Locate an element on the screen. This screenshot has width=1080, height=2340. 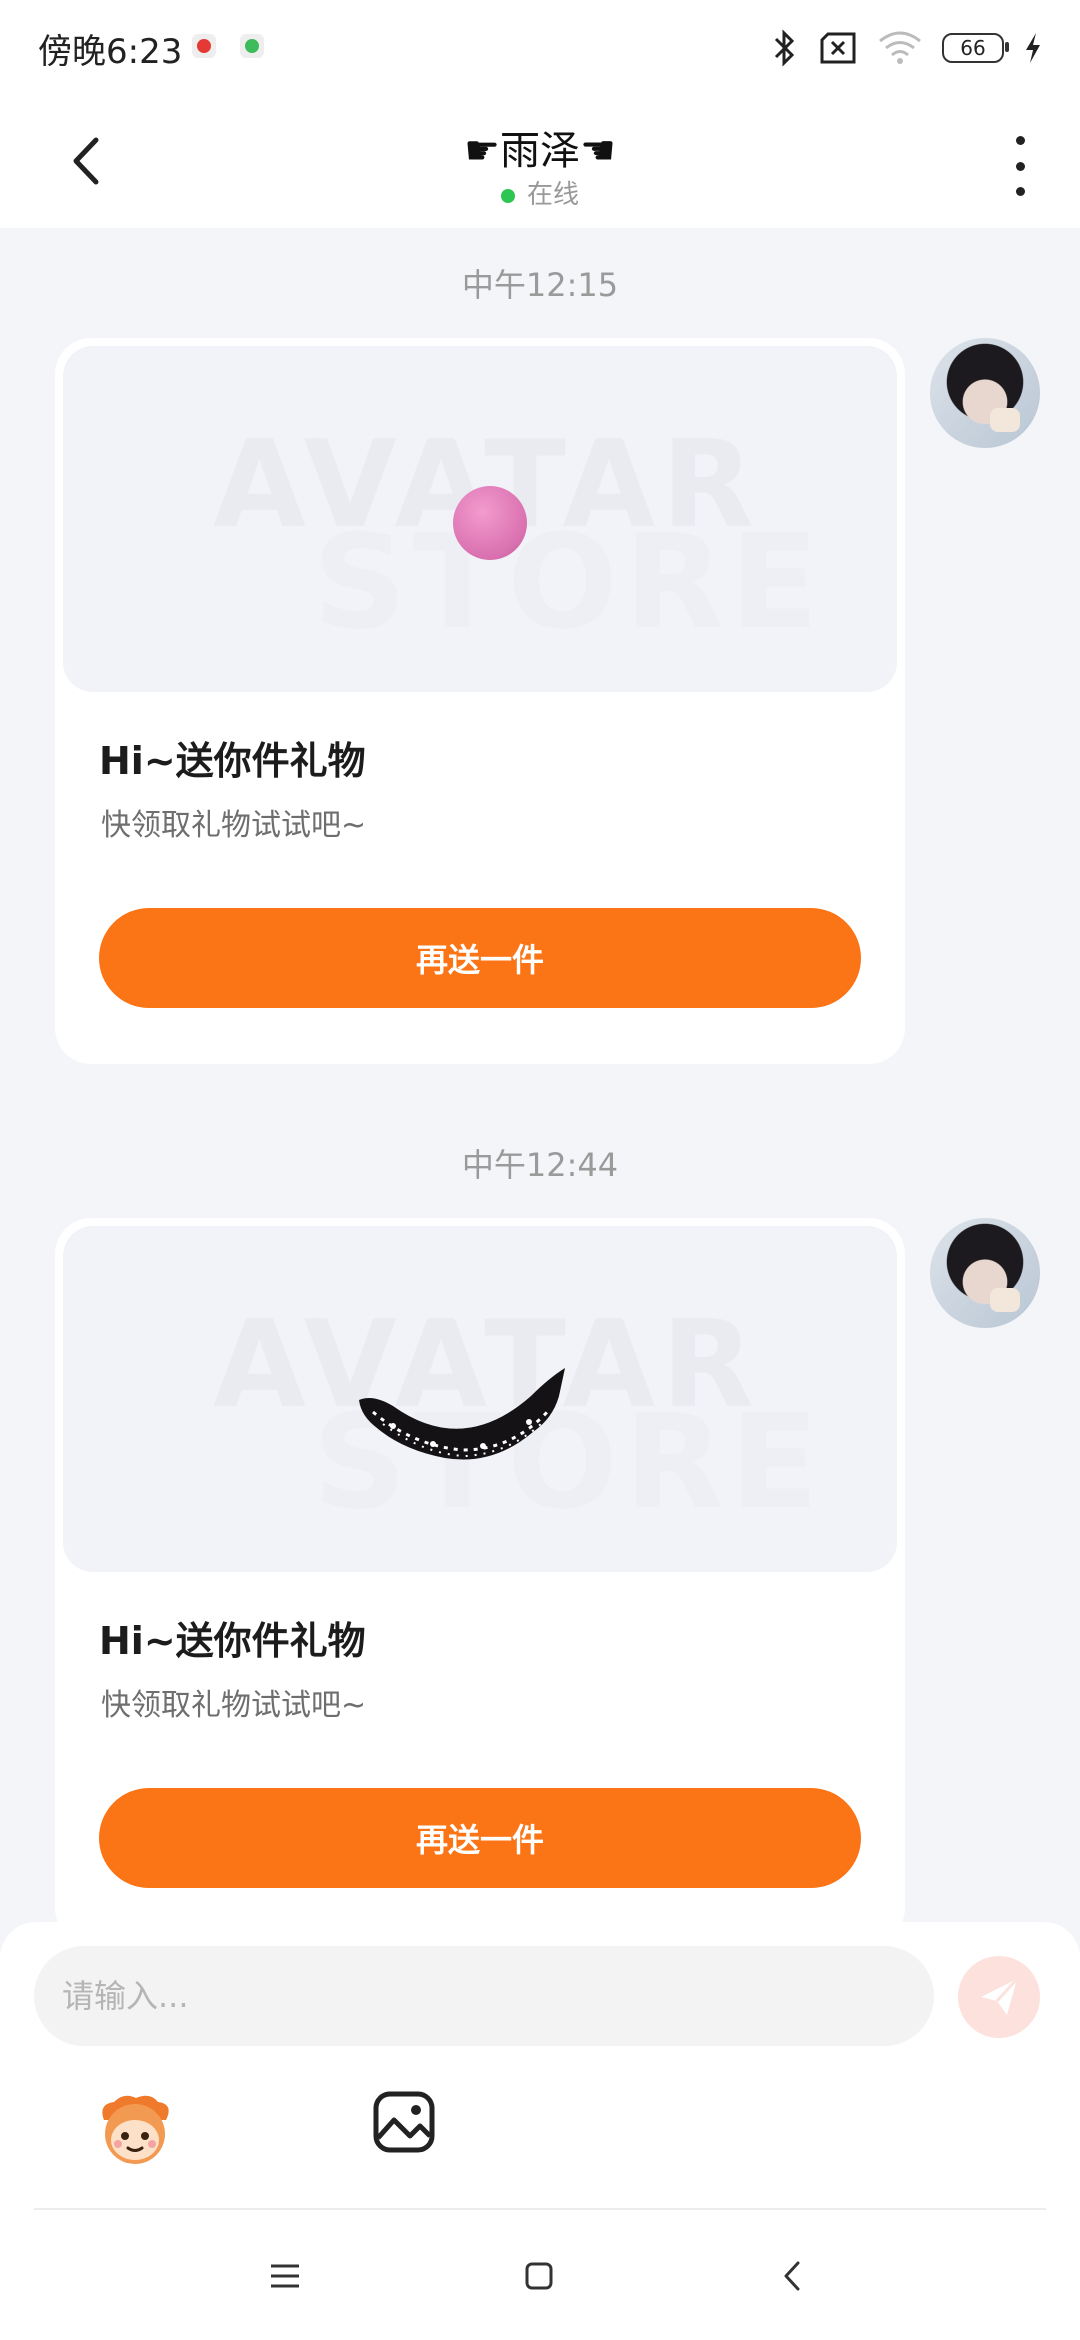
online-dot-icon is located at coordinates (507, 195).